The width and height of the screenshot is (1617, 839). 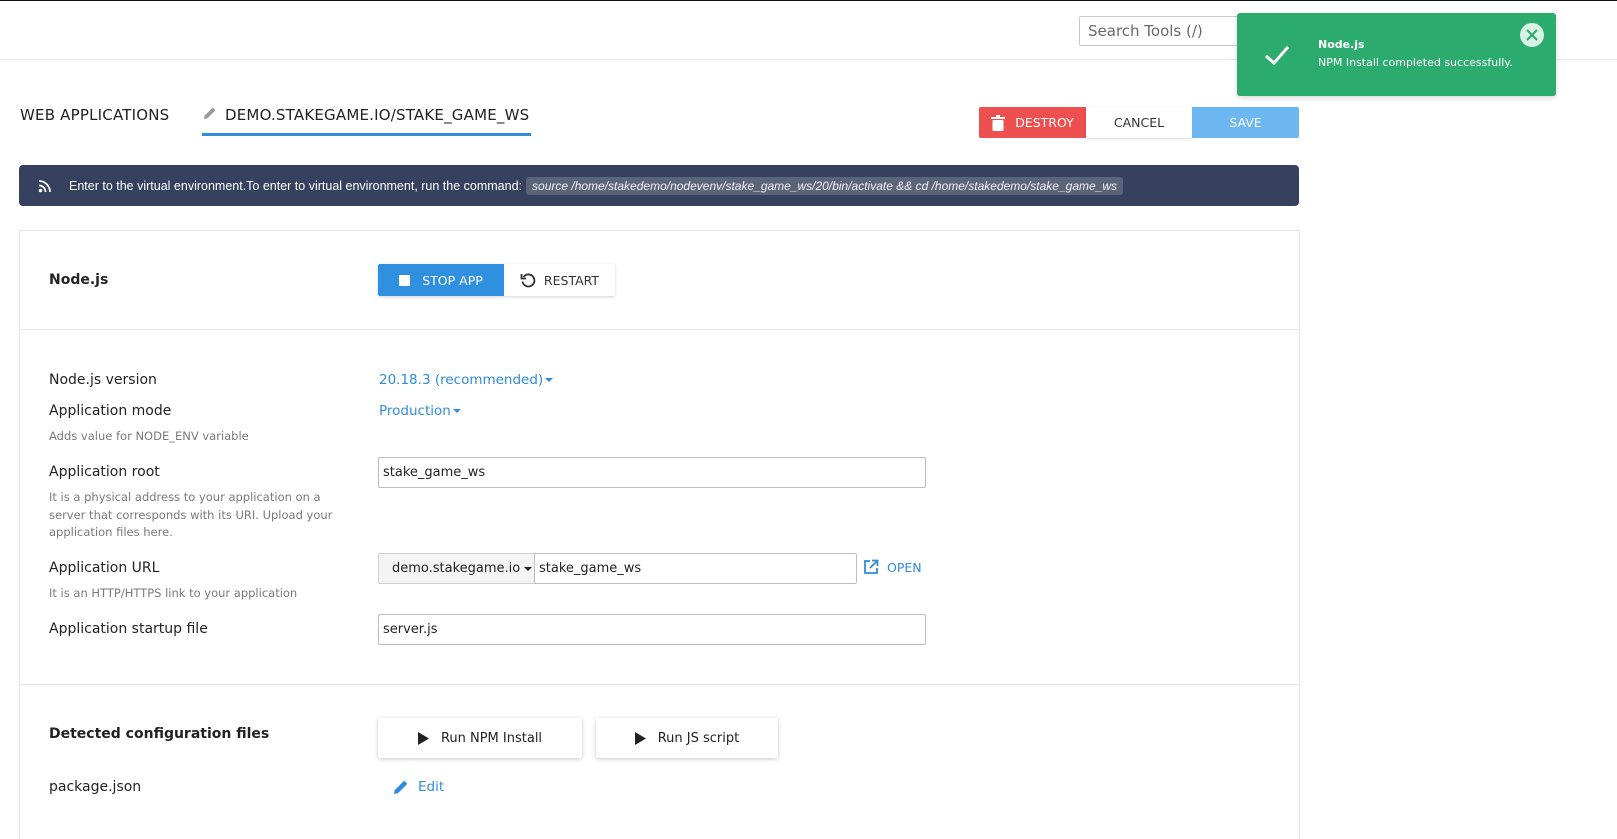 What do you see at coordinates (104, 568) in the screenshot?
I see `application-url-label: Application URL` at bounding box center [104, 568].